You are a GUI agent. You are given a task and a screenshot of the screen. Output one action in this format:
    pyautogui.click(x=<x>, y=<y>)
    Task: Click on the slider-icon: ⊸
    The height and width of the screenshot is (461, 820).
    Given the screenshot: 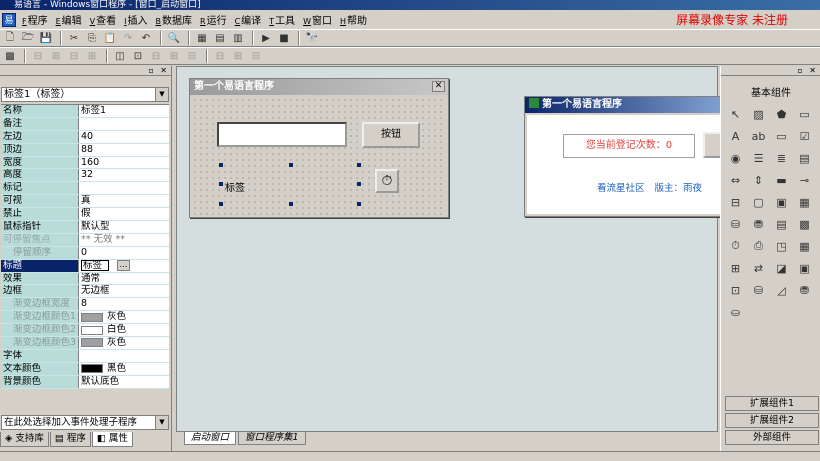 What is the action you would take?
    pyautogui.click(x=804, y=180)
    